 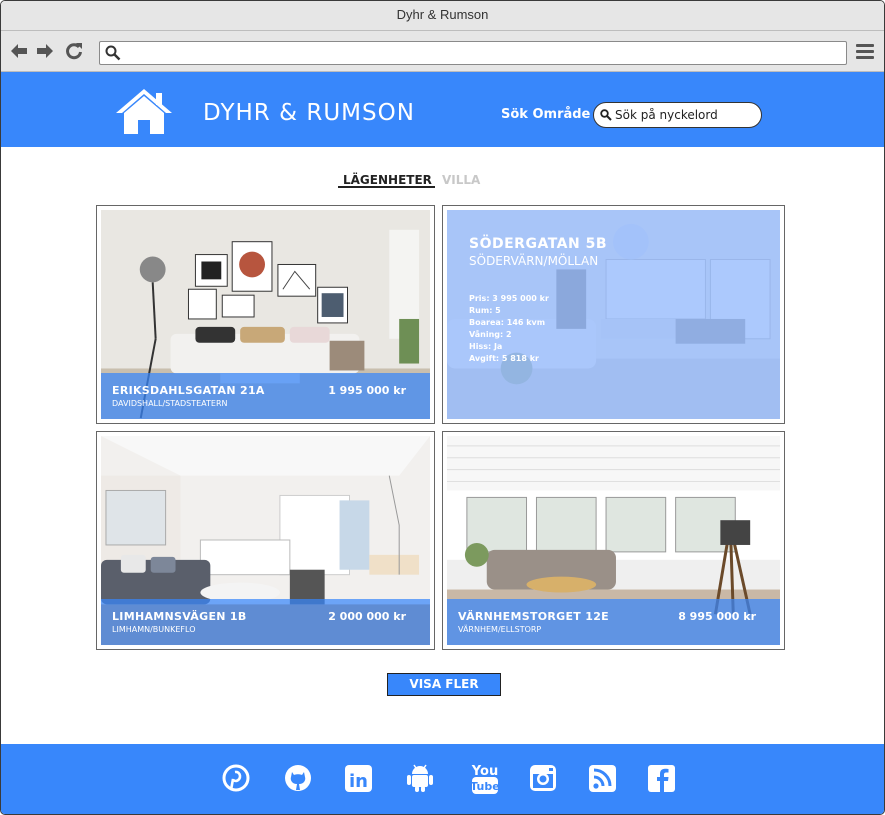 What do you see at coordinates (154, 629) in the screenshot?
I see `listing-area: LIMHAMN/BUNKEFLO` at bounding box center [154, 629].